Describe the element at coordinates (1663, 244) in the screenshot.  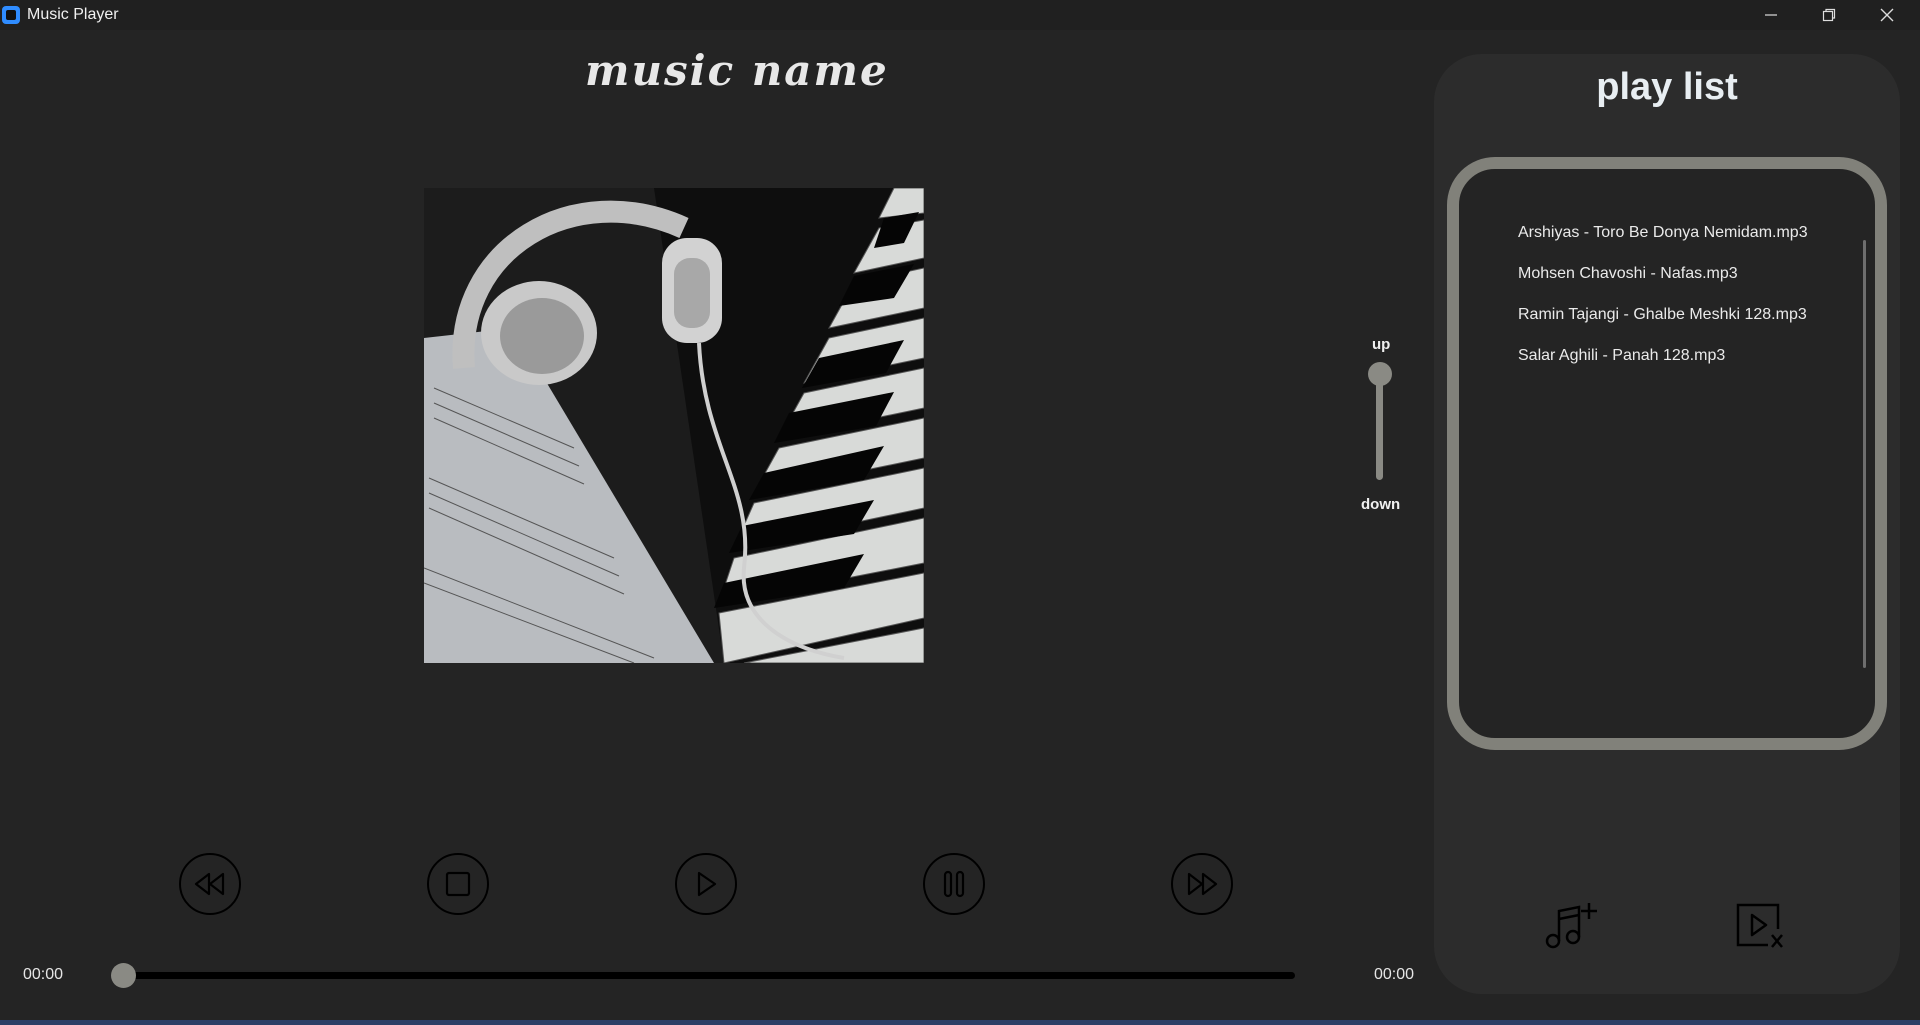
I see `playlist-item: Arshiyas - Toro Be Donya Nemidam.mp3` at that location.